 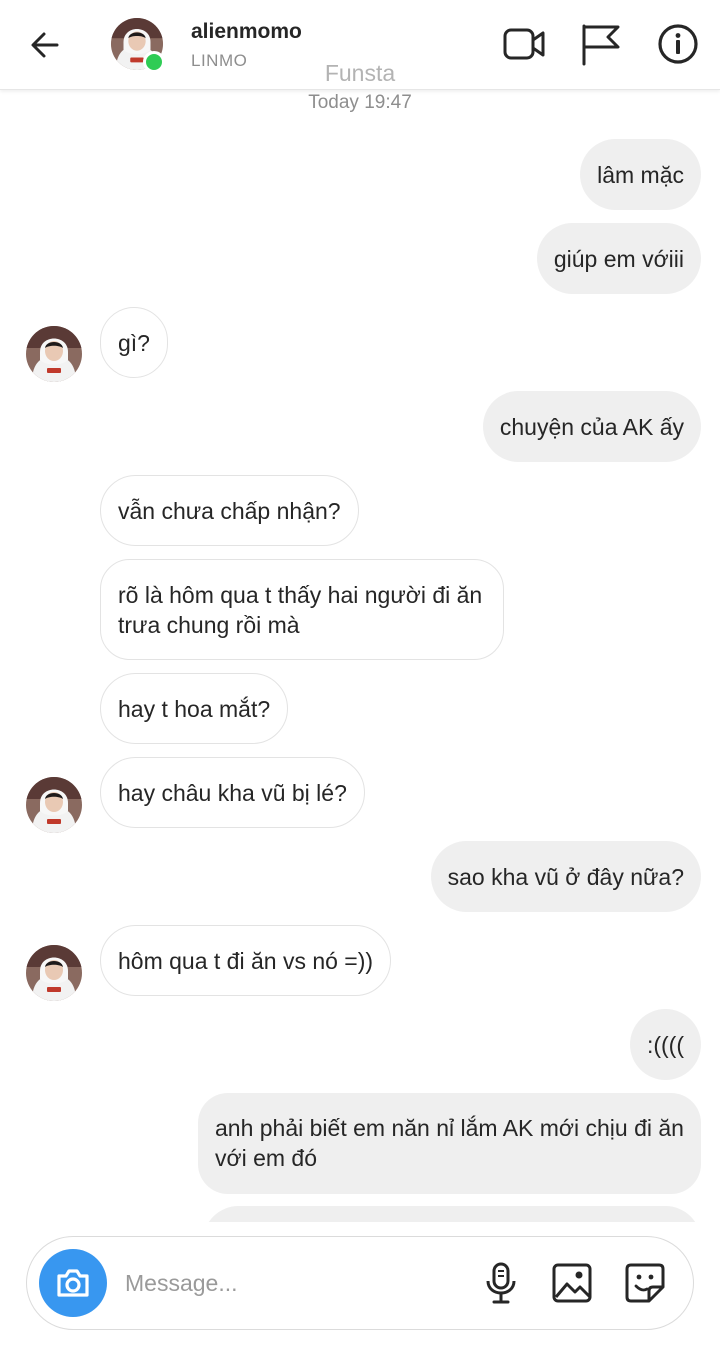 What do you see at coordinates (665, 1044) in the screenshot?
I see `message-bubble-outgoing: :((((` at bounding box center [665, 1044].